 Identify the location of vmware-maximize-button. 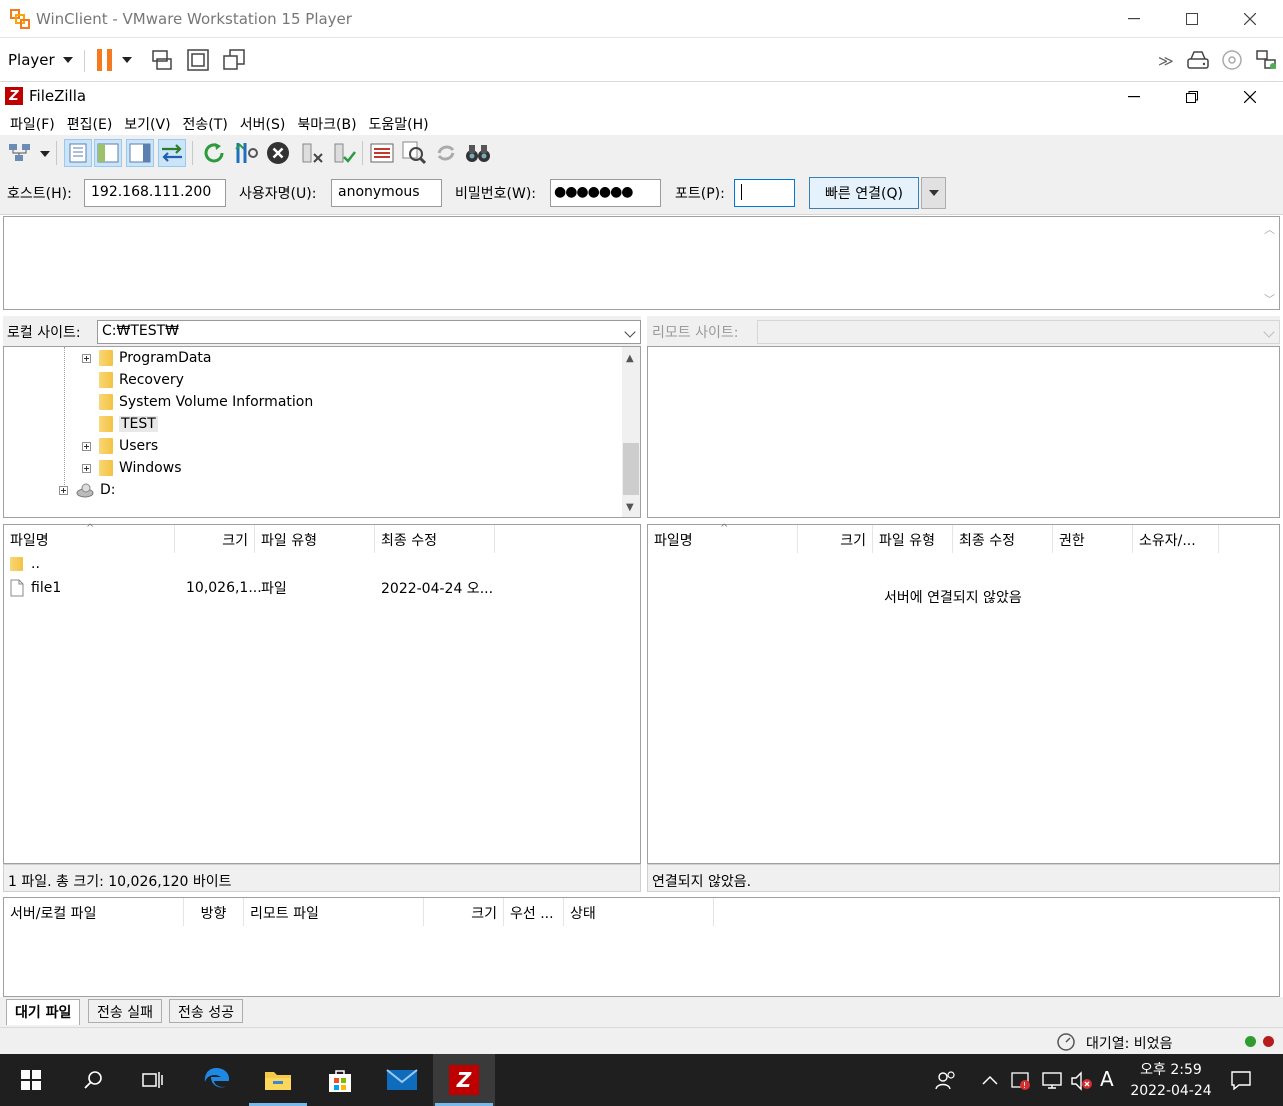
(1192, 19).